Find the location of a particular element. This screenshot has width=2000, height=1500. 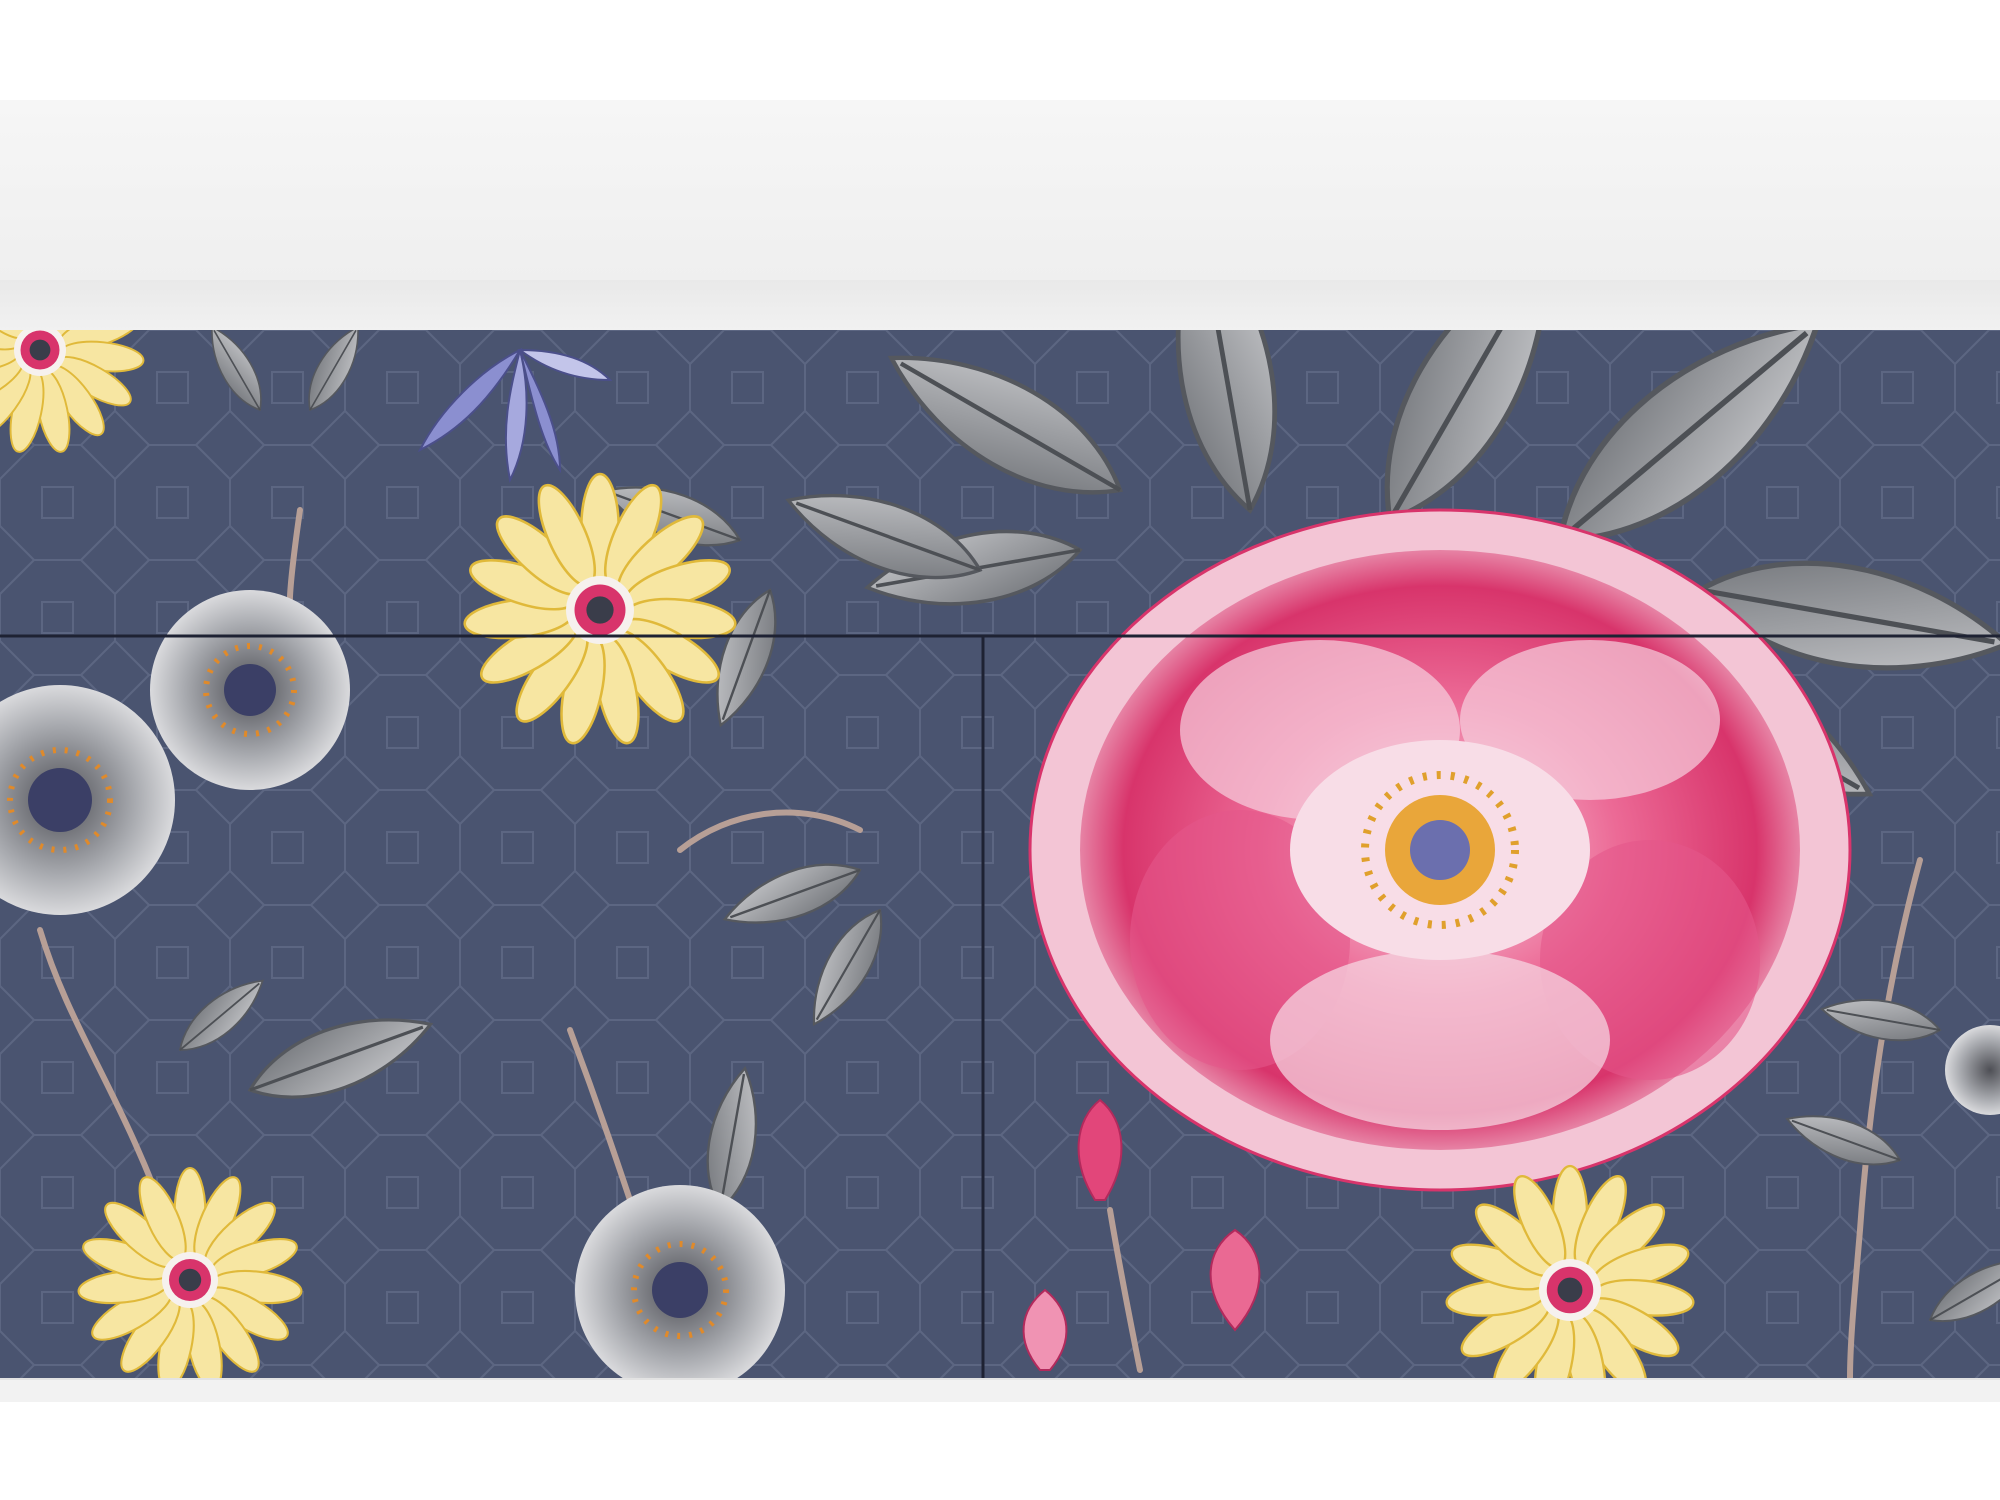

cabinet-base-edge is located at coordinates (1000, 1390).